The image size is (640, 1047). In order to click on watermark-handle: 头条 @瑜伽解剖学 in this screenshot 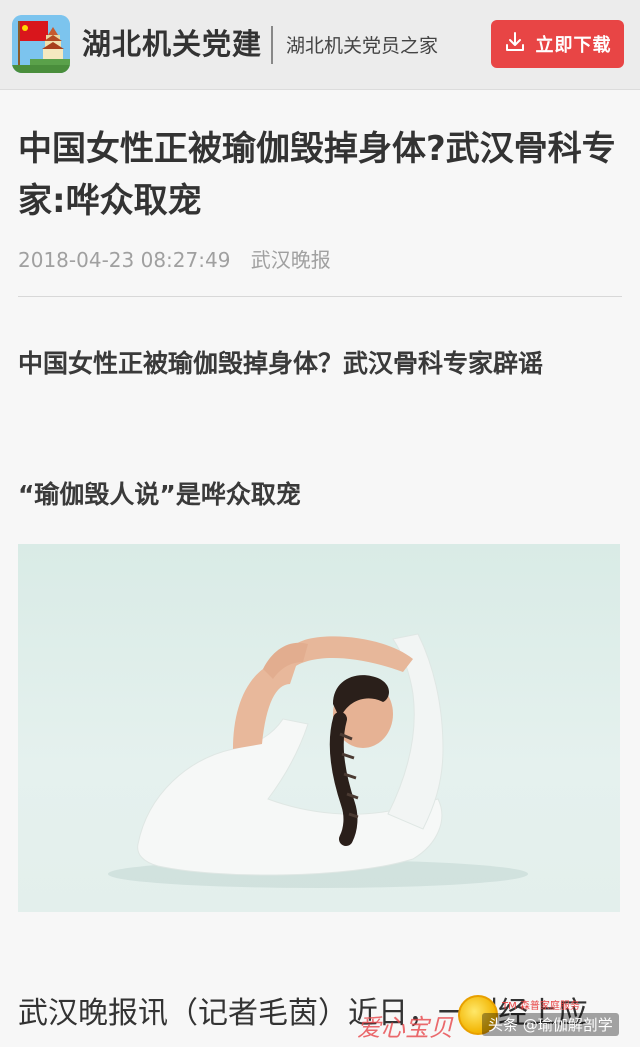, I will do `click(550, 1024)`.